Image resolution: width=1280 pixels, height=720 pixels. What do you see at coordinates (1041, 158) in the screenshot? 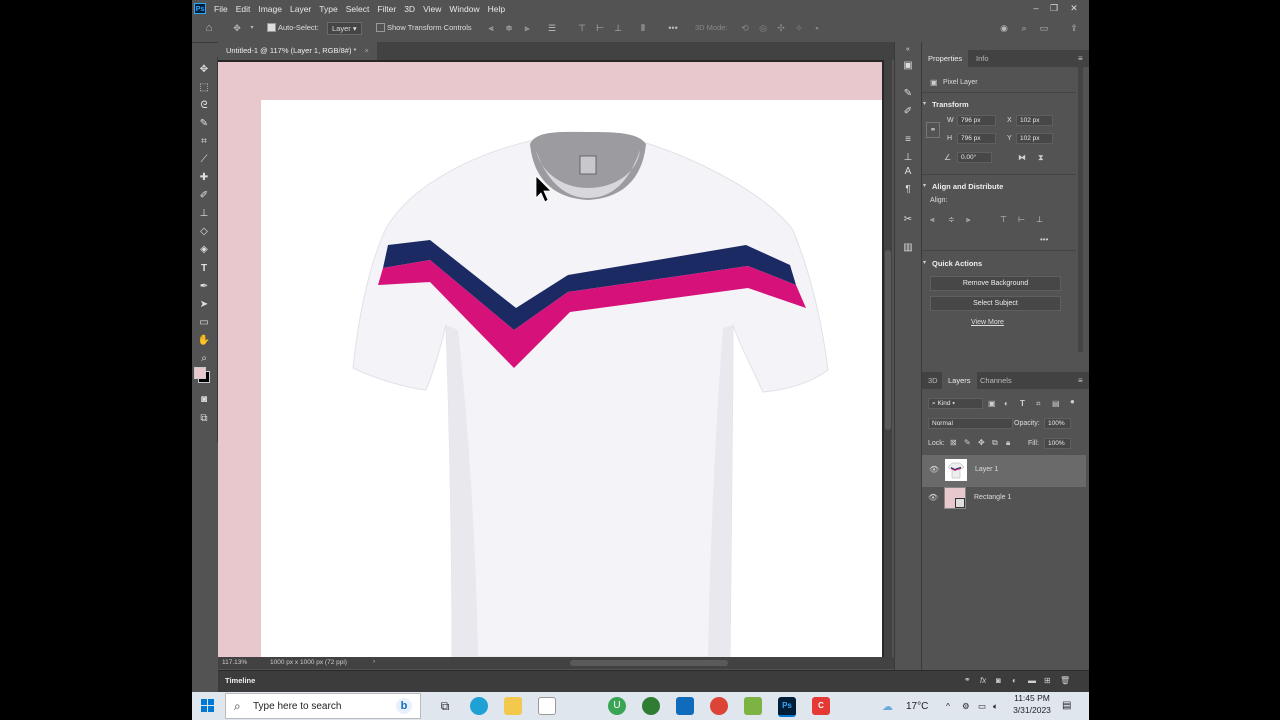
I see `flip-vertical-icon: ⧗` at bounding box center [1041, 158].